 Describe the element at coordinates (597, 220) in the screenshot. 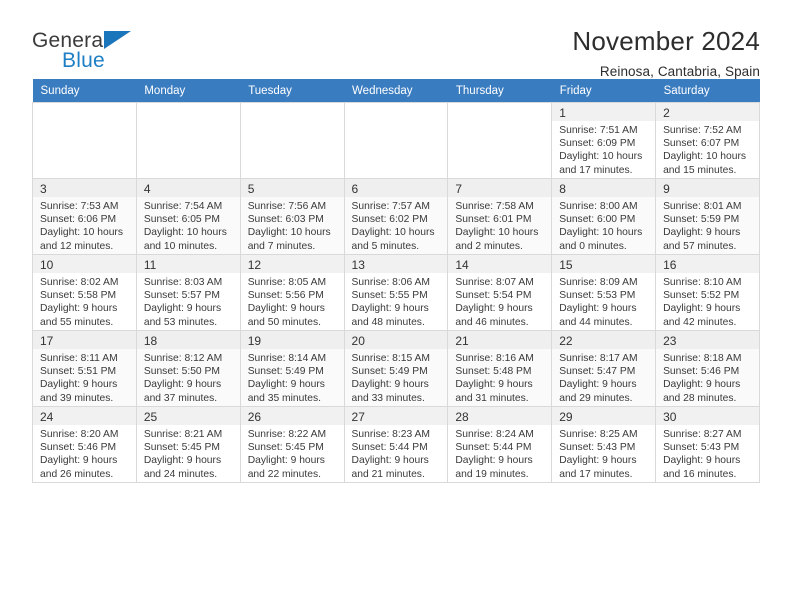

I see `sunset-text: Sunset: 6:00 PM` at that location.